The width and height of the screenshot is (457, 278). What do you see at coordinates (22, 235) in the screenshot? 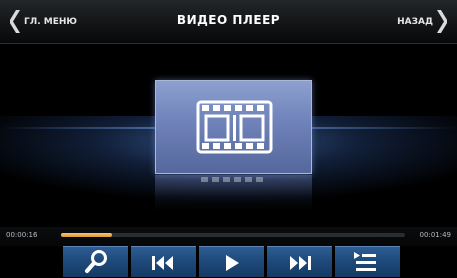
I see `elapsed-time: 00:00:16` at bounding box center [22, 235].